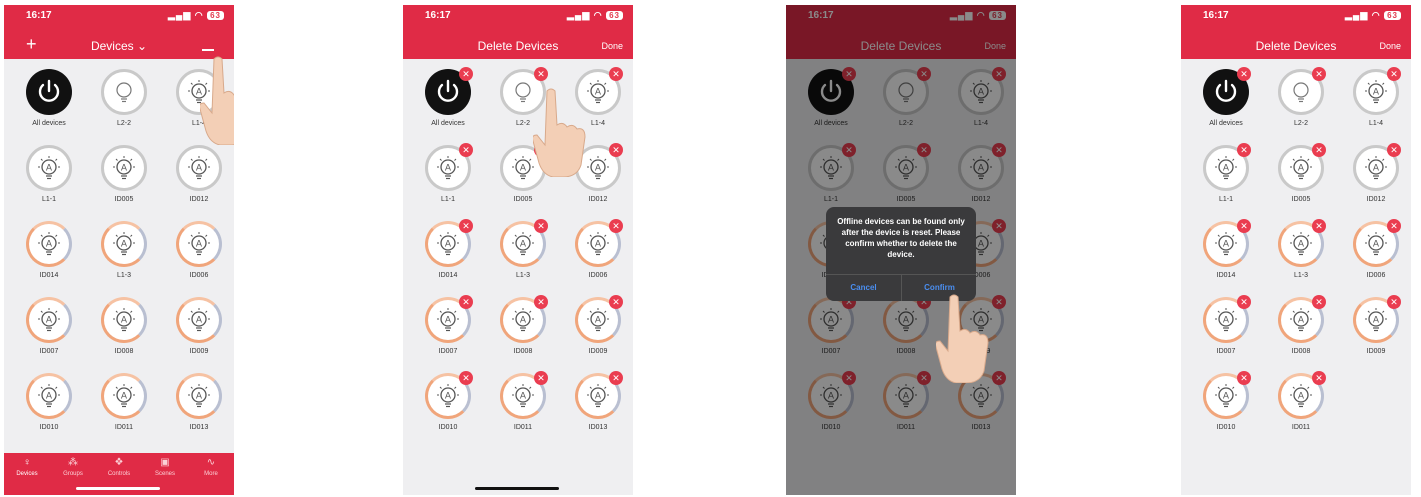  I want to click on device-item: A ID014, so click(49, 252).